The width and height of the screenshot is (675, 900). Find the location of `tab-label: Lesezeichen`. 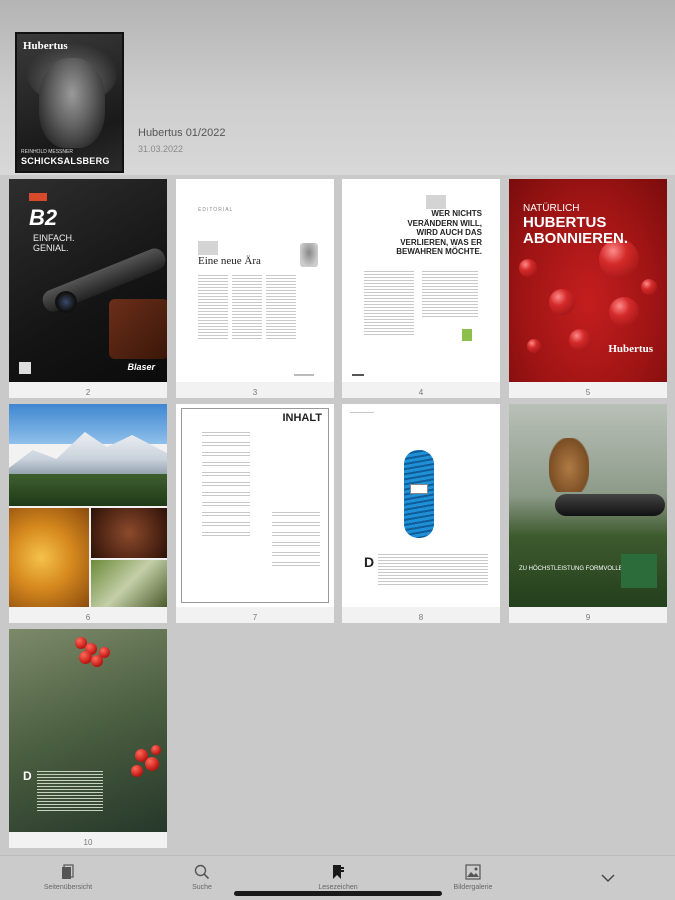

tab-label: Lesezeichen is located at coordinates (338, 887).